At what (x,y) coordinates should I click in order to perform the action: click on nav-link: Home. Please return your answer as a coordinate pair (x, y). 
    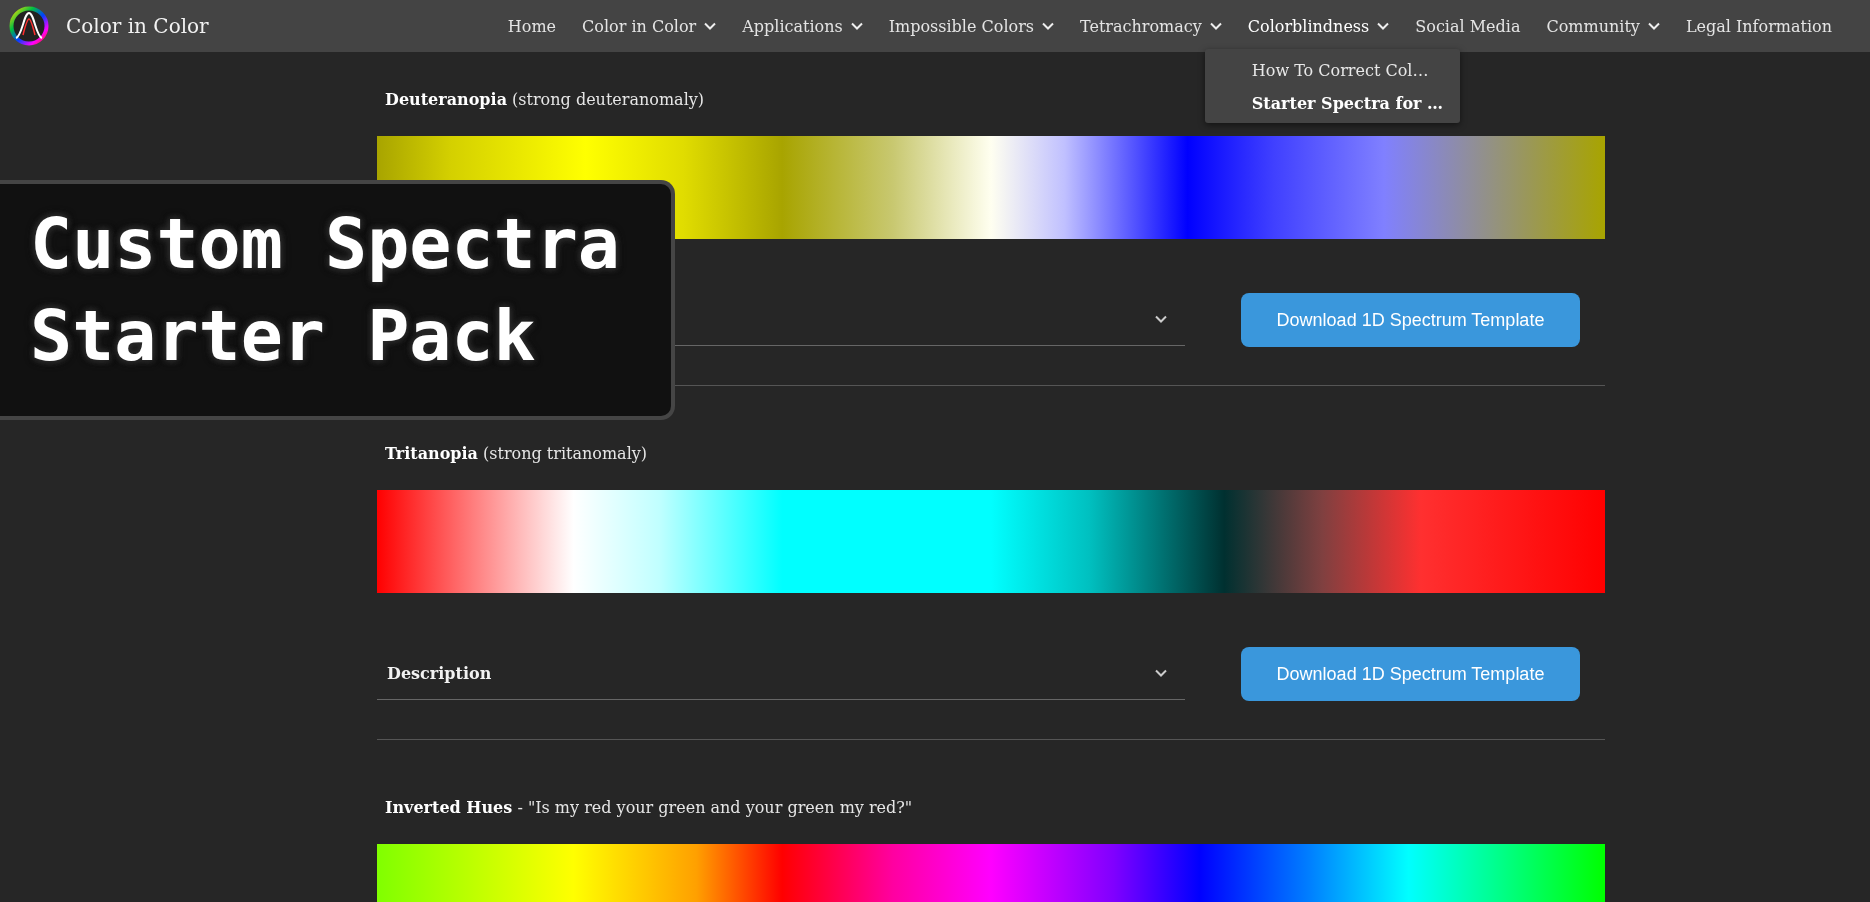
    Looking at the image, I should click on (532, 26).